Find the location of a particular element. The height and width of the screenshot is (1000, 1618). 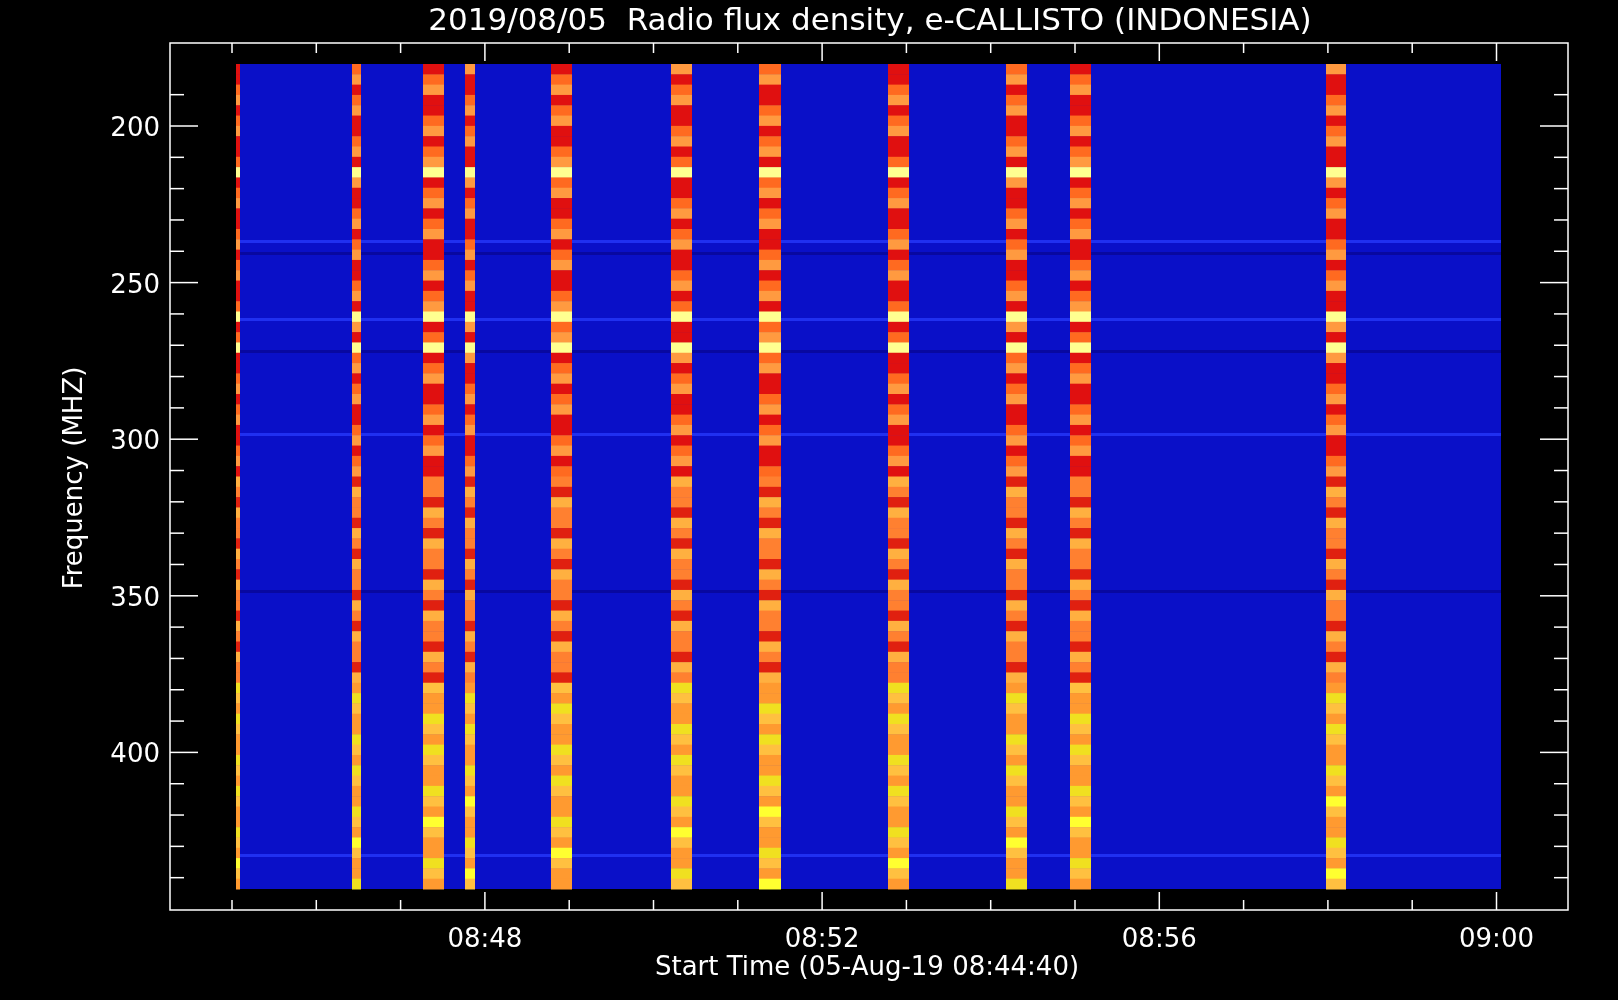

y-tick-label: 300 is located at coordinates (135, 440).